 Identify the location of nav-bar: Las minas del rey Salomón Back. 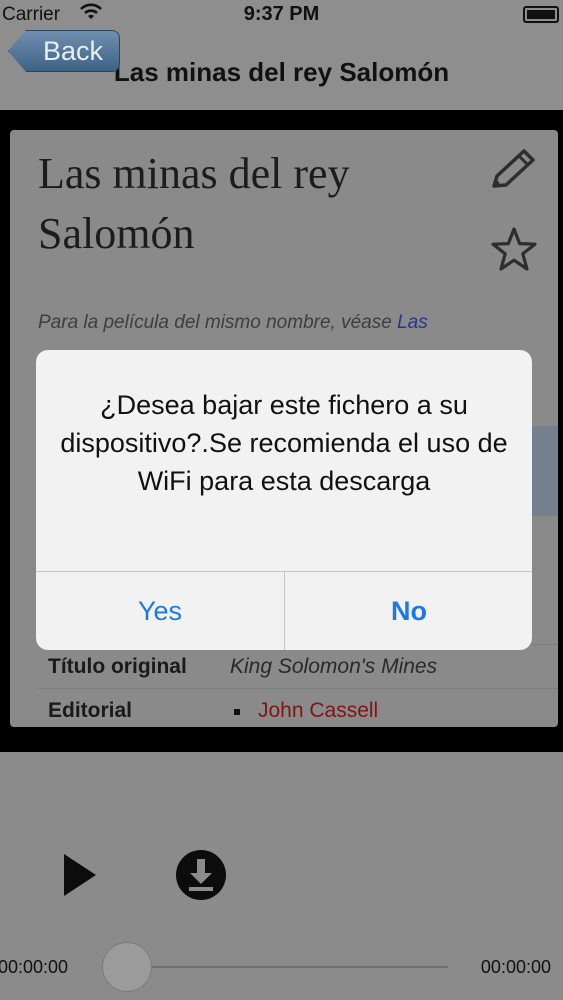
(281, 70).